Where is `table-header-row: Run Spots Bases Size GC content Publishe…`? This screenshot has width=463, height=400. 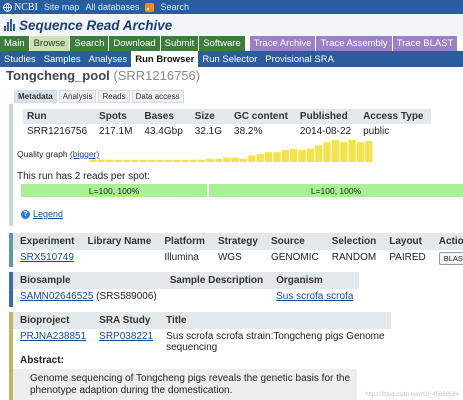 table-header-row: Run Spots Bases Size GC content Publishe… is located at coordinates (227, 116).